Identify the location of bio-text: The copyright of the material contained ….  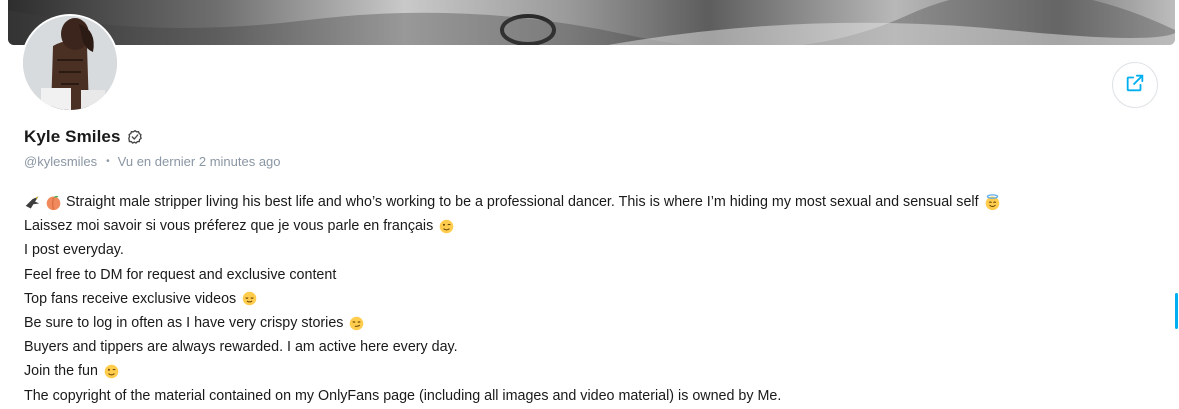
(403, 395).